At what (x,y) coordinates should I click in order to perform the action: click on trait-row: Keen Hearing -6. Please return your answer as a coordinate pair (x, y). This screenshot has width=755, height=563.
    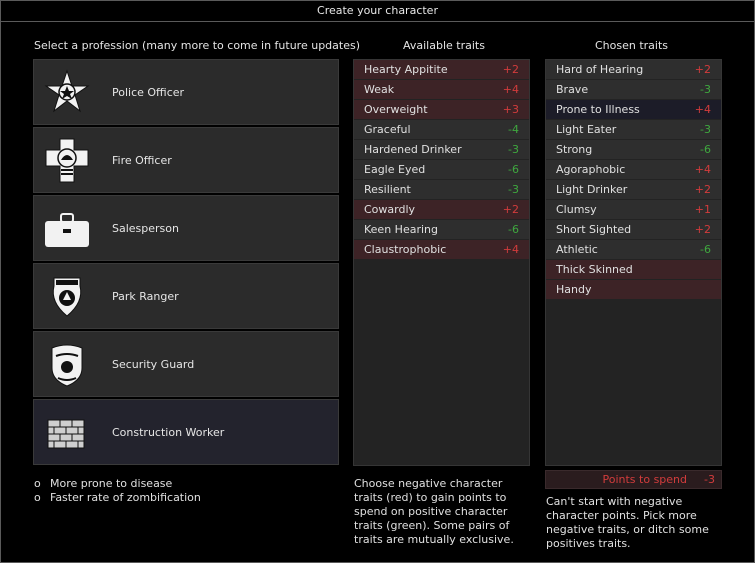
    Looking at the image, I should click on (441, 229).